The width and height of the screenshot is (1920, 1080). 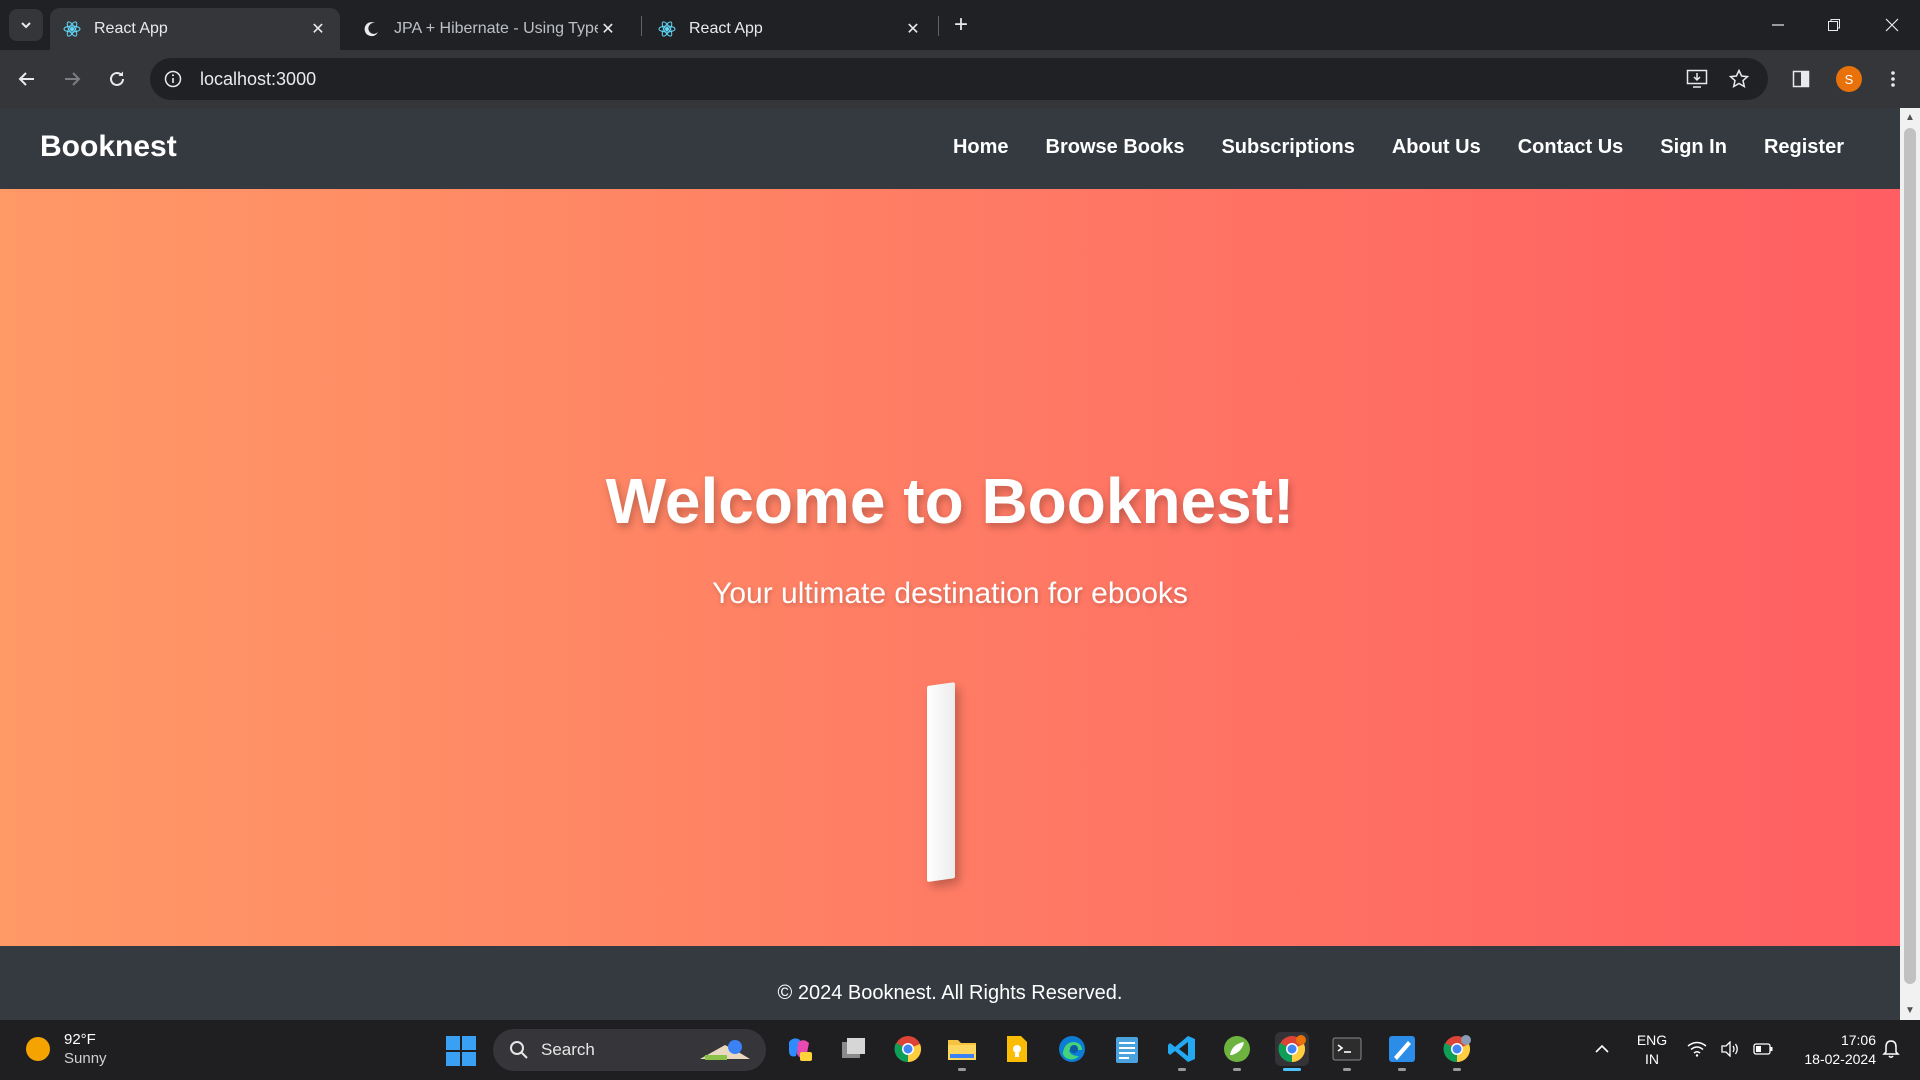 I want to click on bell-icon, so click(x=1891, y=1049).